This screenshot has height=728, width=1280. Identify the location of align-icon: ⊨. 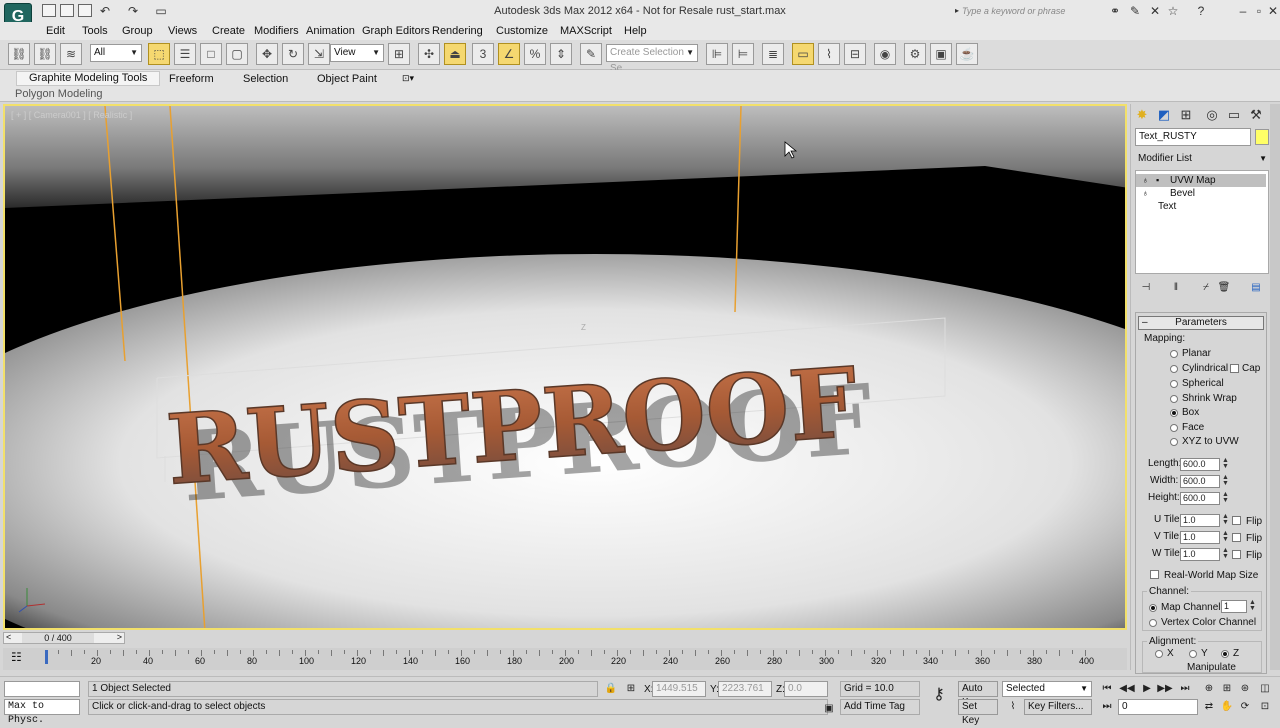
(743, 54).